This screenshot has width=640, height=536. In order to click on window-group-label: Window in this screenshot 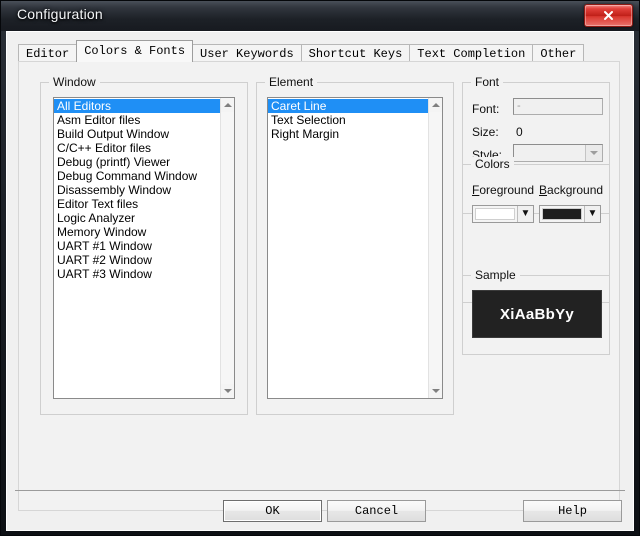, I will do `click(74, 82)`.